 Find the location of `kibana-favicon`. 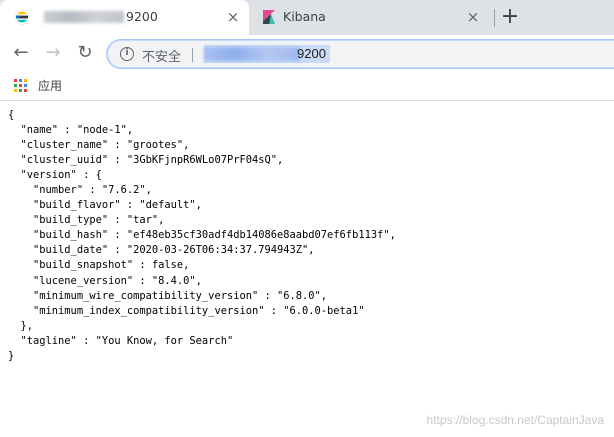

kibana-favicon is located at coordinates (269, 17).